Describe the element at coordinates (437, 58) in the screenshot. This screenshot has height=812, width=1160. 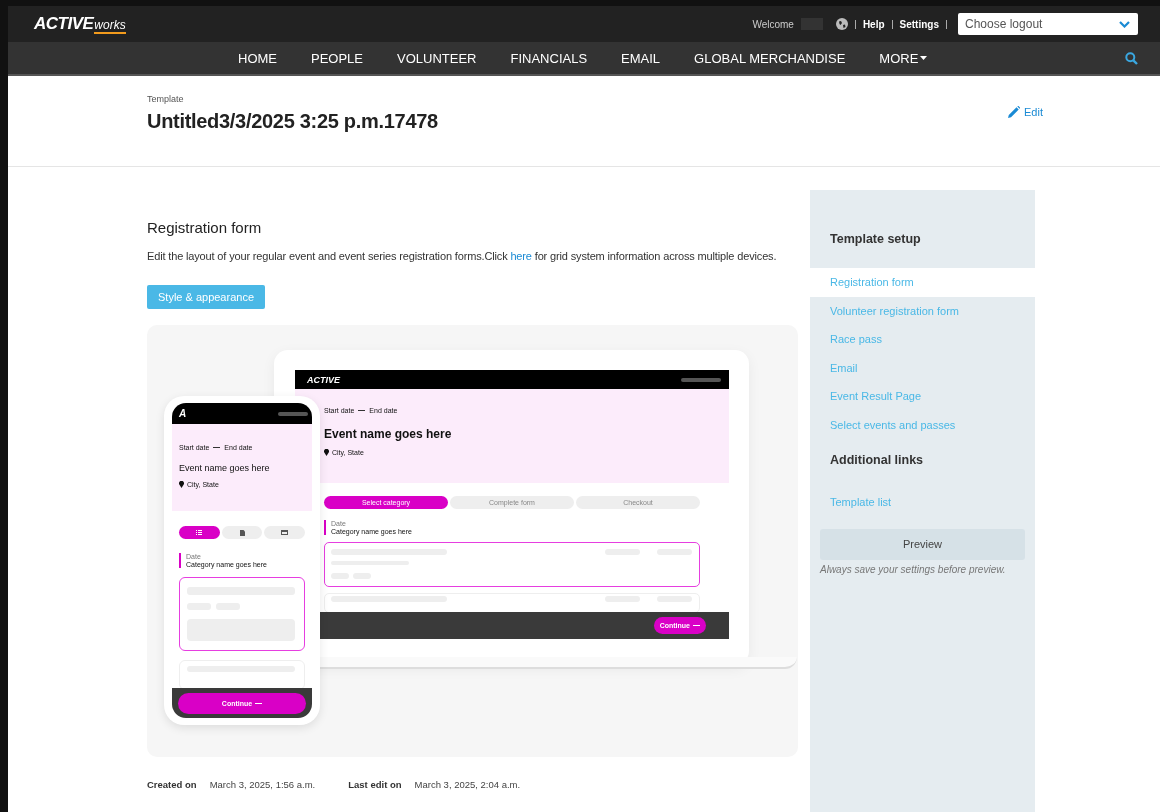
I see `nav-link: VOLUNTEER` at that location.